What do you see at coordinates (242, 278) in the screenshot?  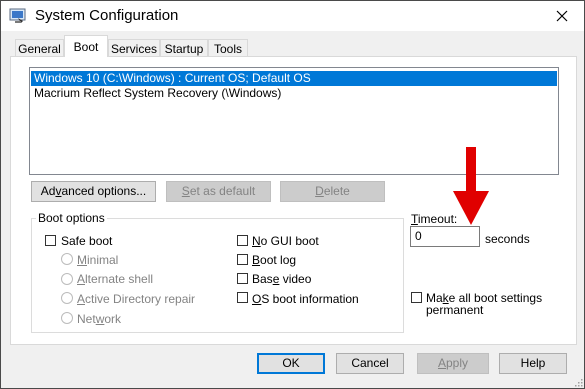 I see `base-video-checkbox` at bounding box center [242, 278].